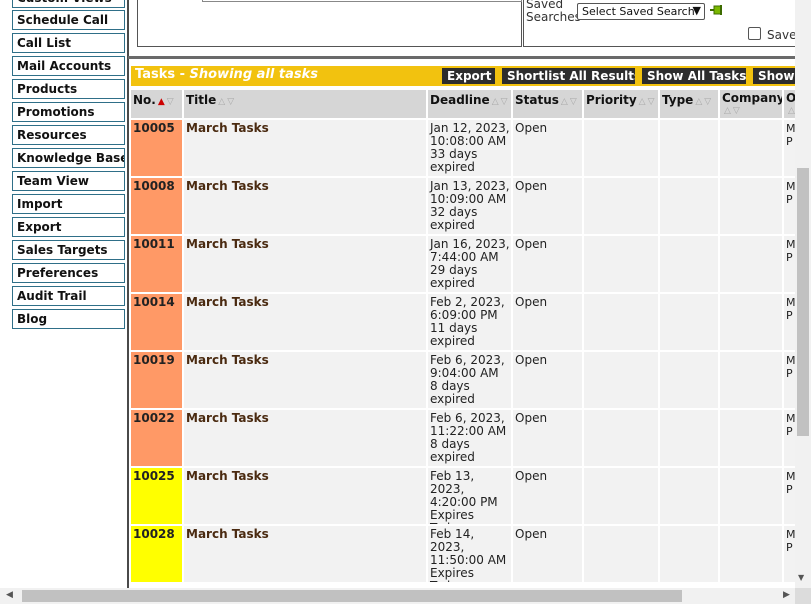  What do you see at coordinates (156, 380) in the screenshot?
I see `cell-no: 10019` at bounding box center [156, 380].